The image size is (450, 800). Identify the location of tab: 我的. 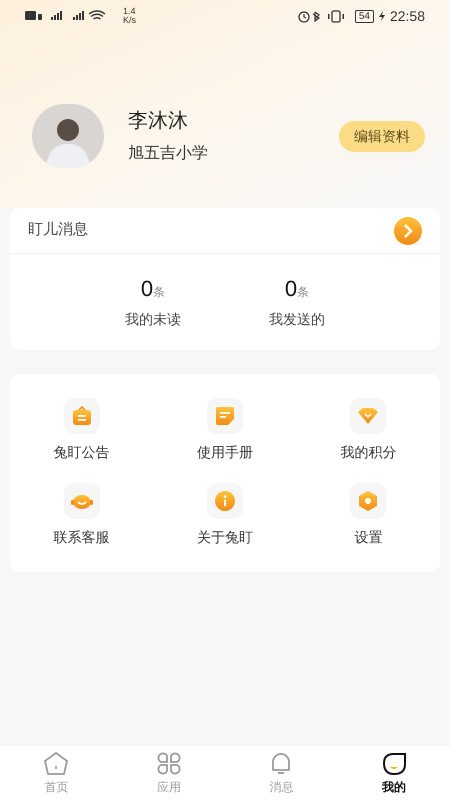
(394, 773).